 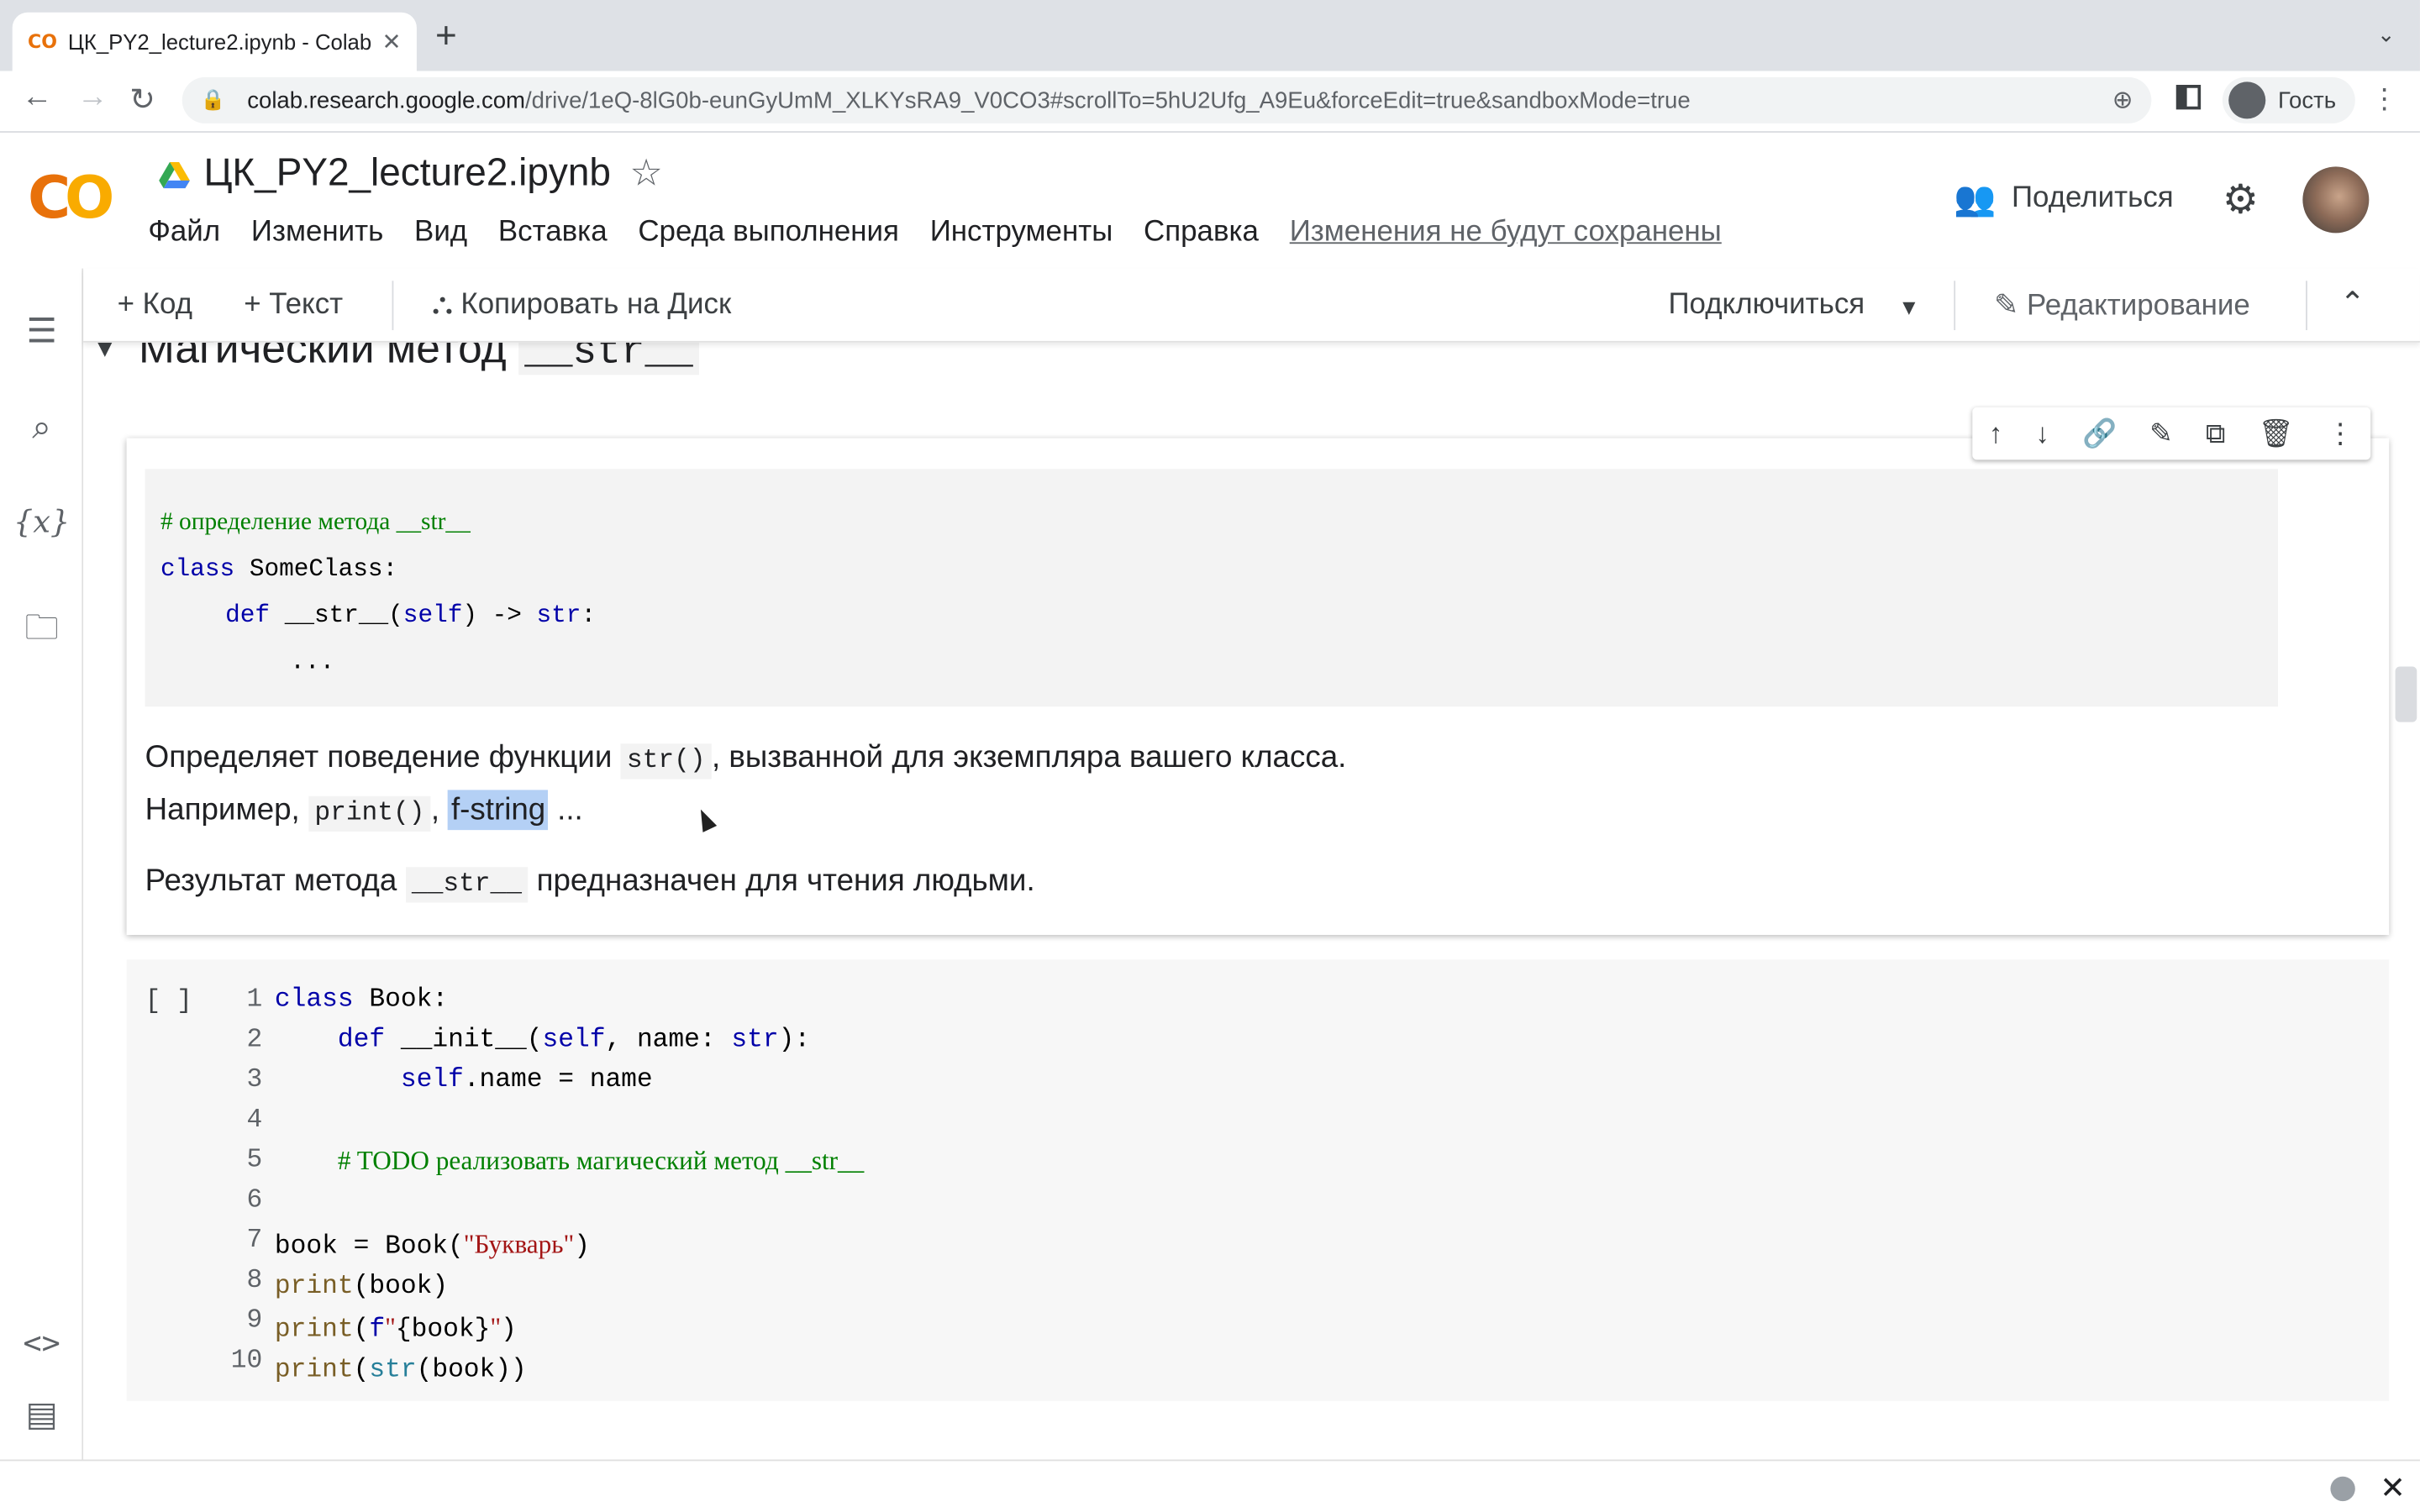 What do you see at coordinates (41, 1414) in the screenshot?
I see `terminal-icon: ▤` at bounding box center [41, 1414].